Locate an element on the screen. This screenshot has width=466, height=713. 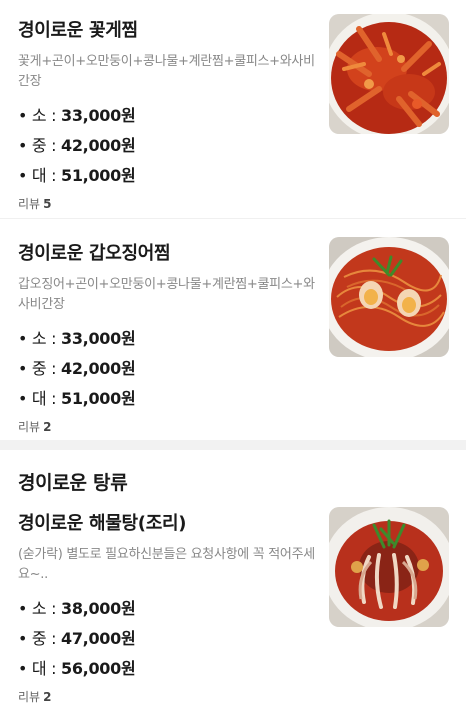
cuttlefish-stew-photo is located at coordinates (389, 297).